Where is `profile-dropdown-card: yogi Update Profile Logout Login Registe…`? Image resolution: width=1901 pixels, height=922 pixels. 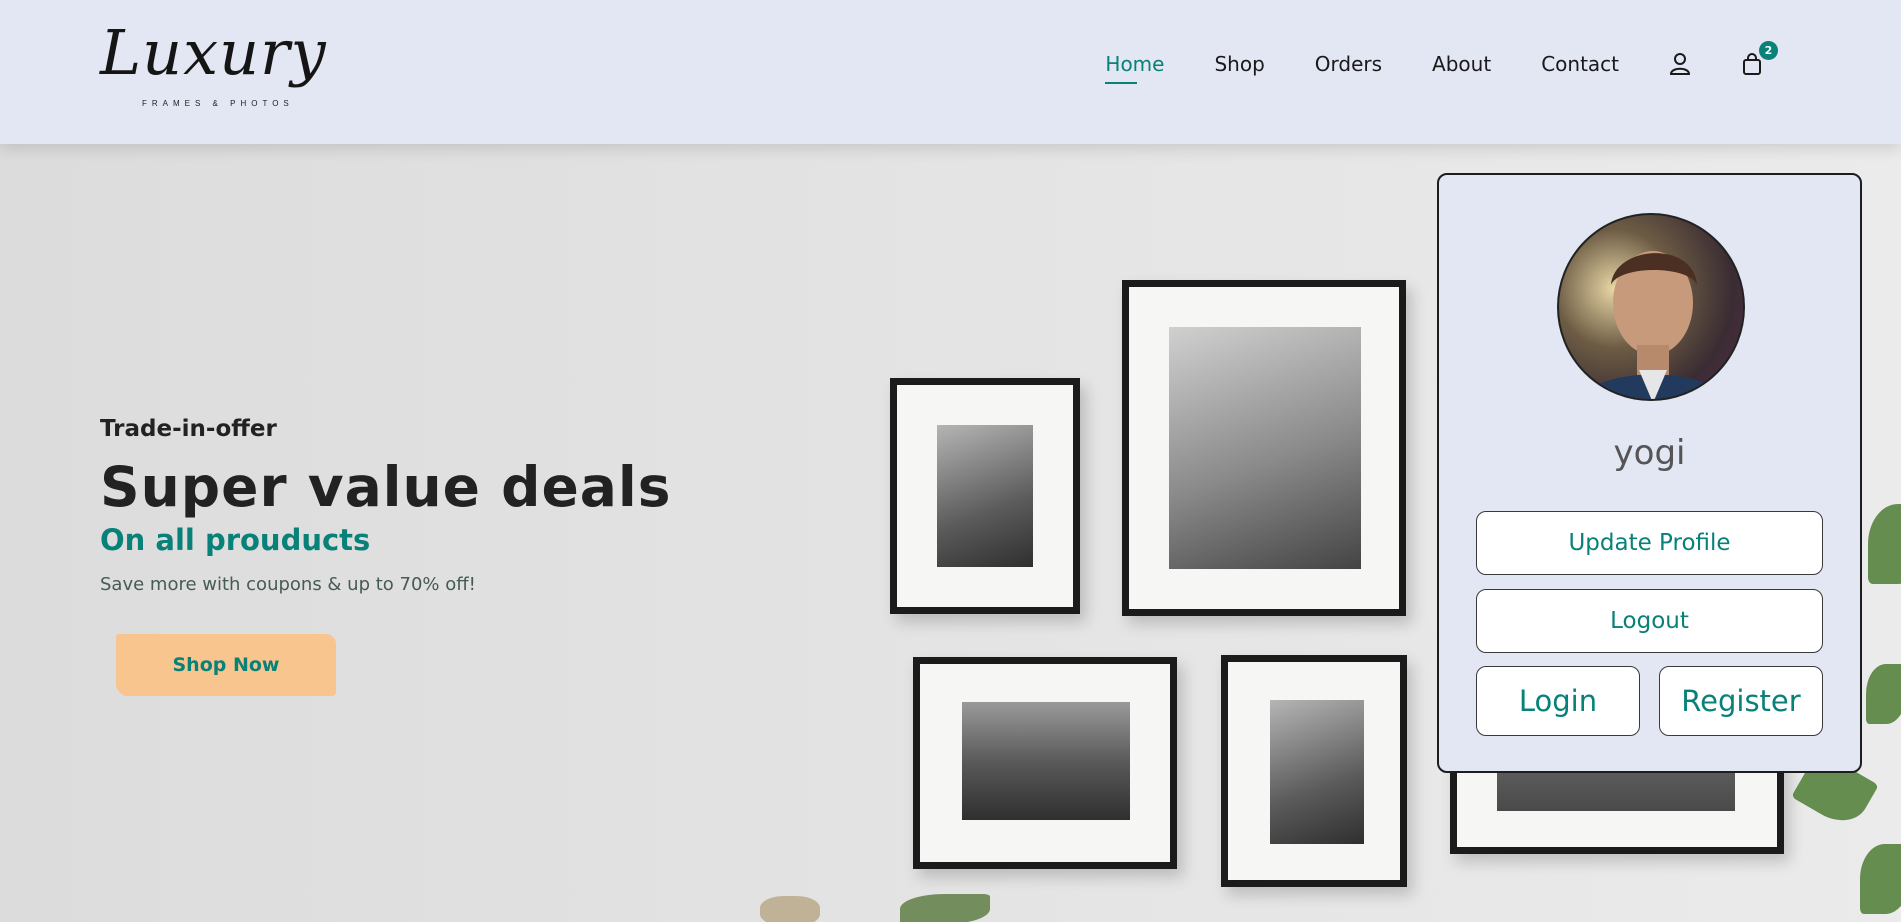
profile-dropdown-card: yogi Update Profile Logout Login Registe… is located at coordinates (1649, 473).